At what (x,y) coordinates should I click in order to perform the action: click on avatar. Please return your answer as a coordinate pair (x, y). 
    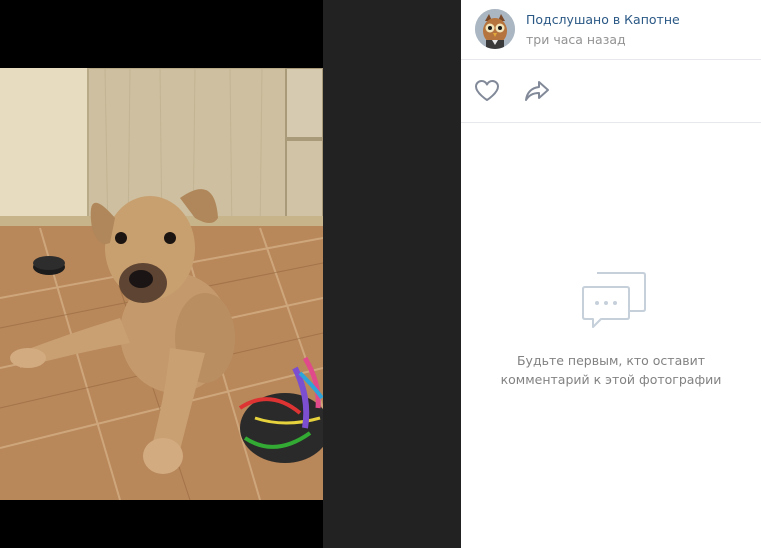
    Looking at the image, I should click on (495, 29).